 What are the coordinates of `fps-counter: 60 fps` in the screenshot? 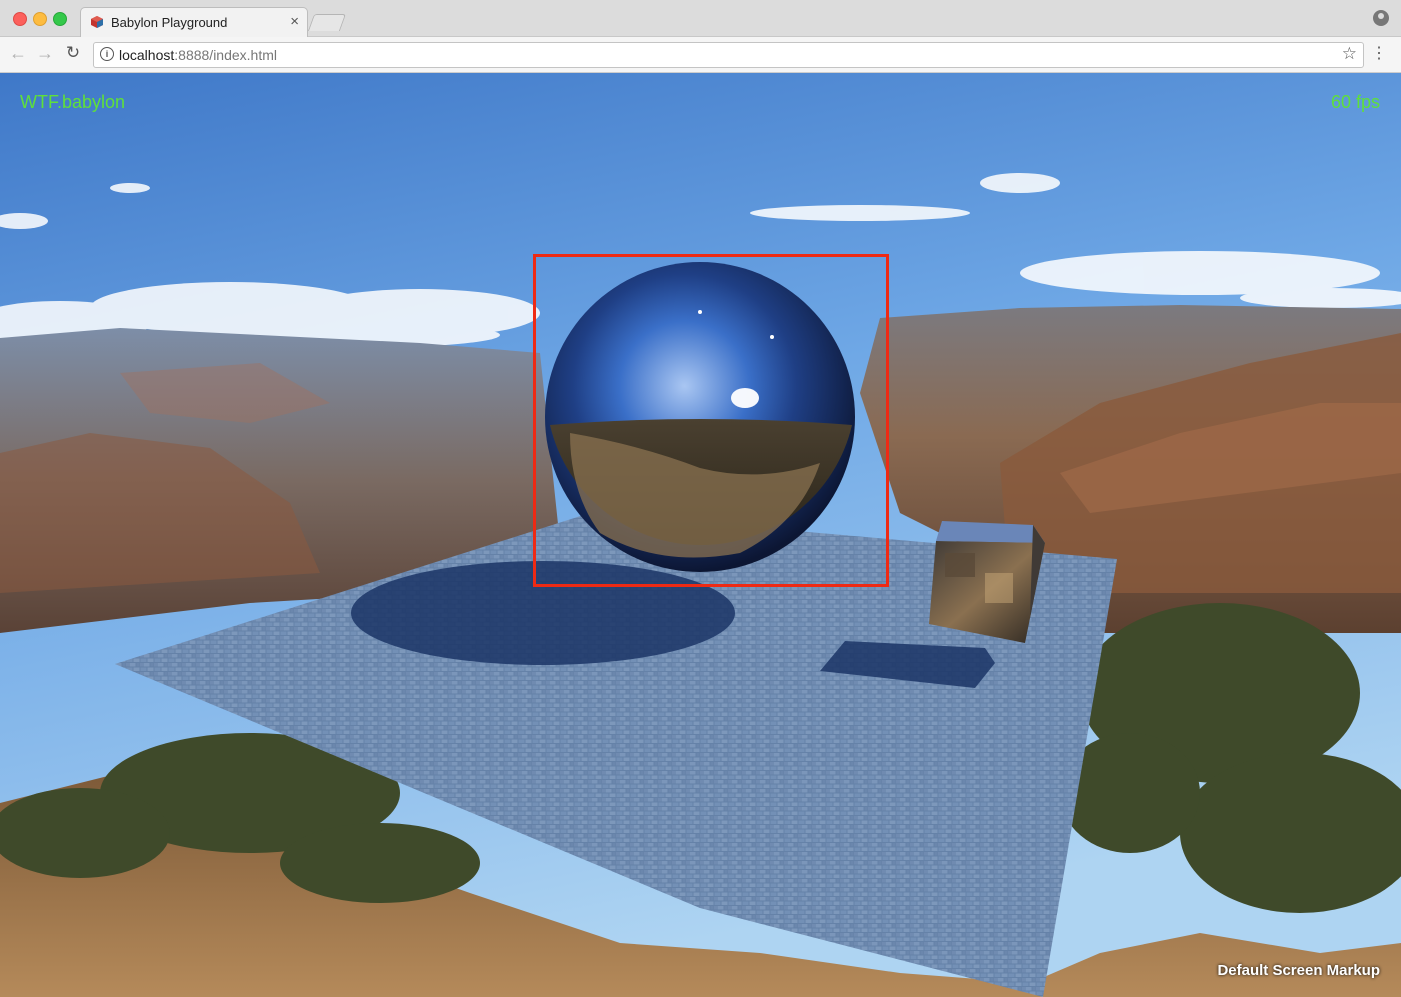 It's located at (1355, 102).